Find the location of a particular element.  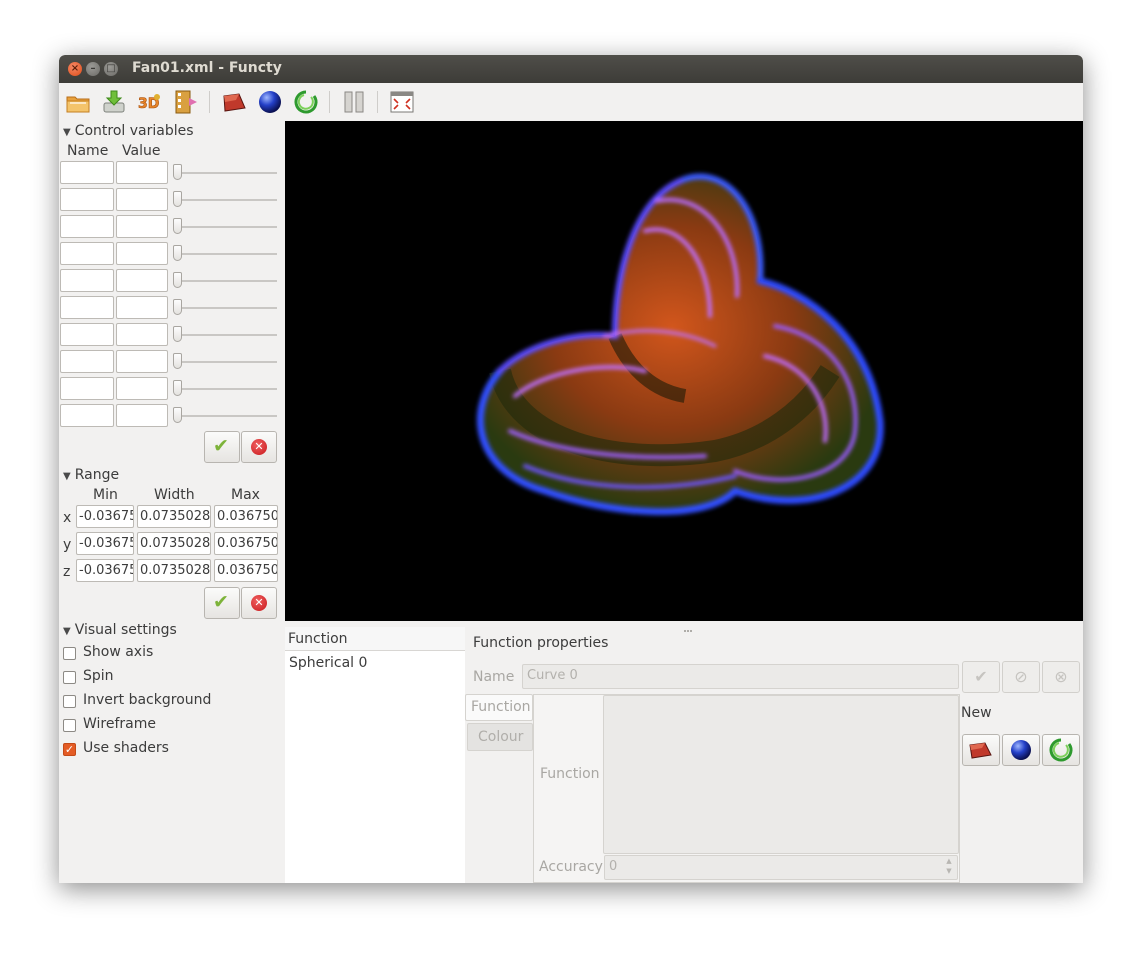

tab-colour: Colour is located at coordinates (500, 737).